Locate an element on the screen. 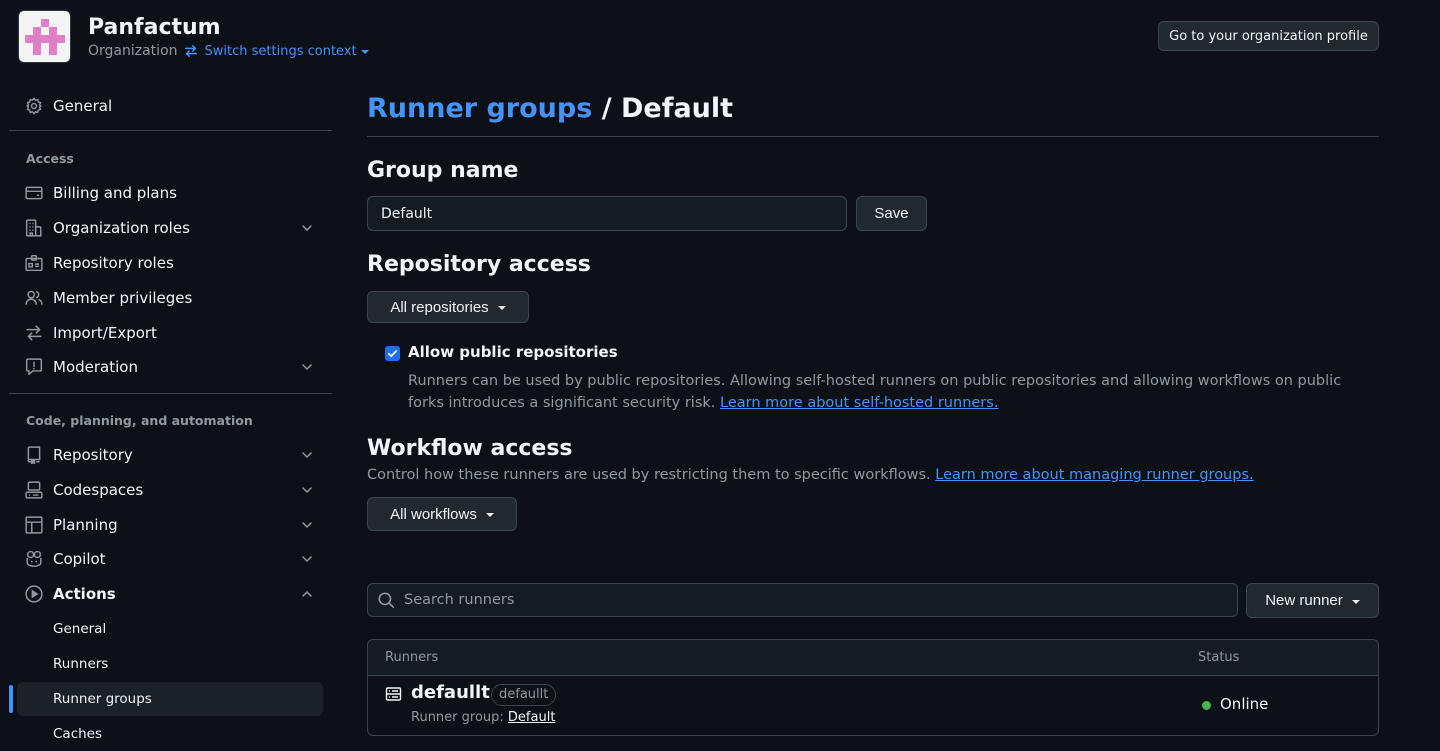 The image size is (1440, 751). sidebar-item-label: Repository roles is located at coordinates (113, 263).